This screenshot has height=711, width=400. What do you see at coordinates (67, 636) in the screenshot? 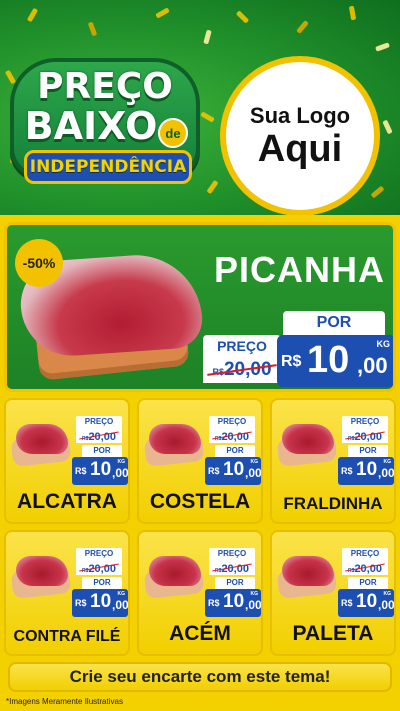
I see `product-name: CONTRA FILÉ` at bounding box center [67, 636].